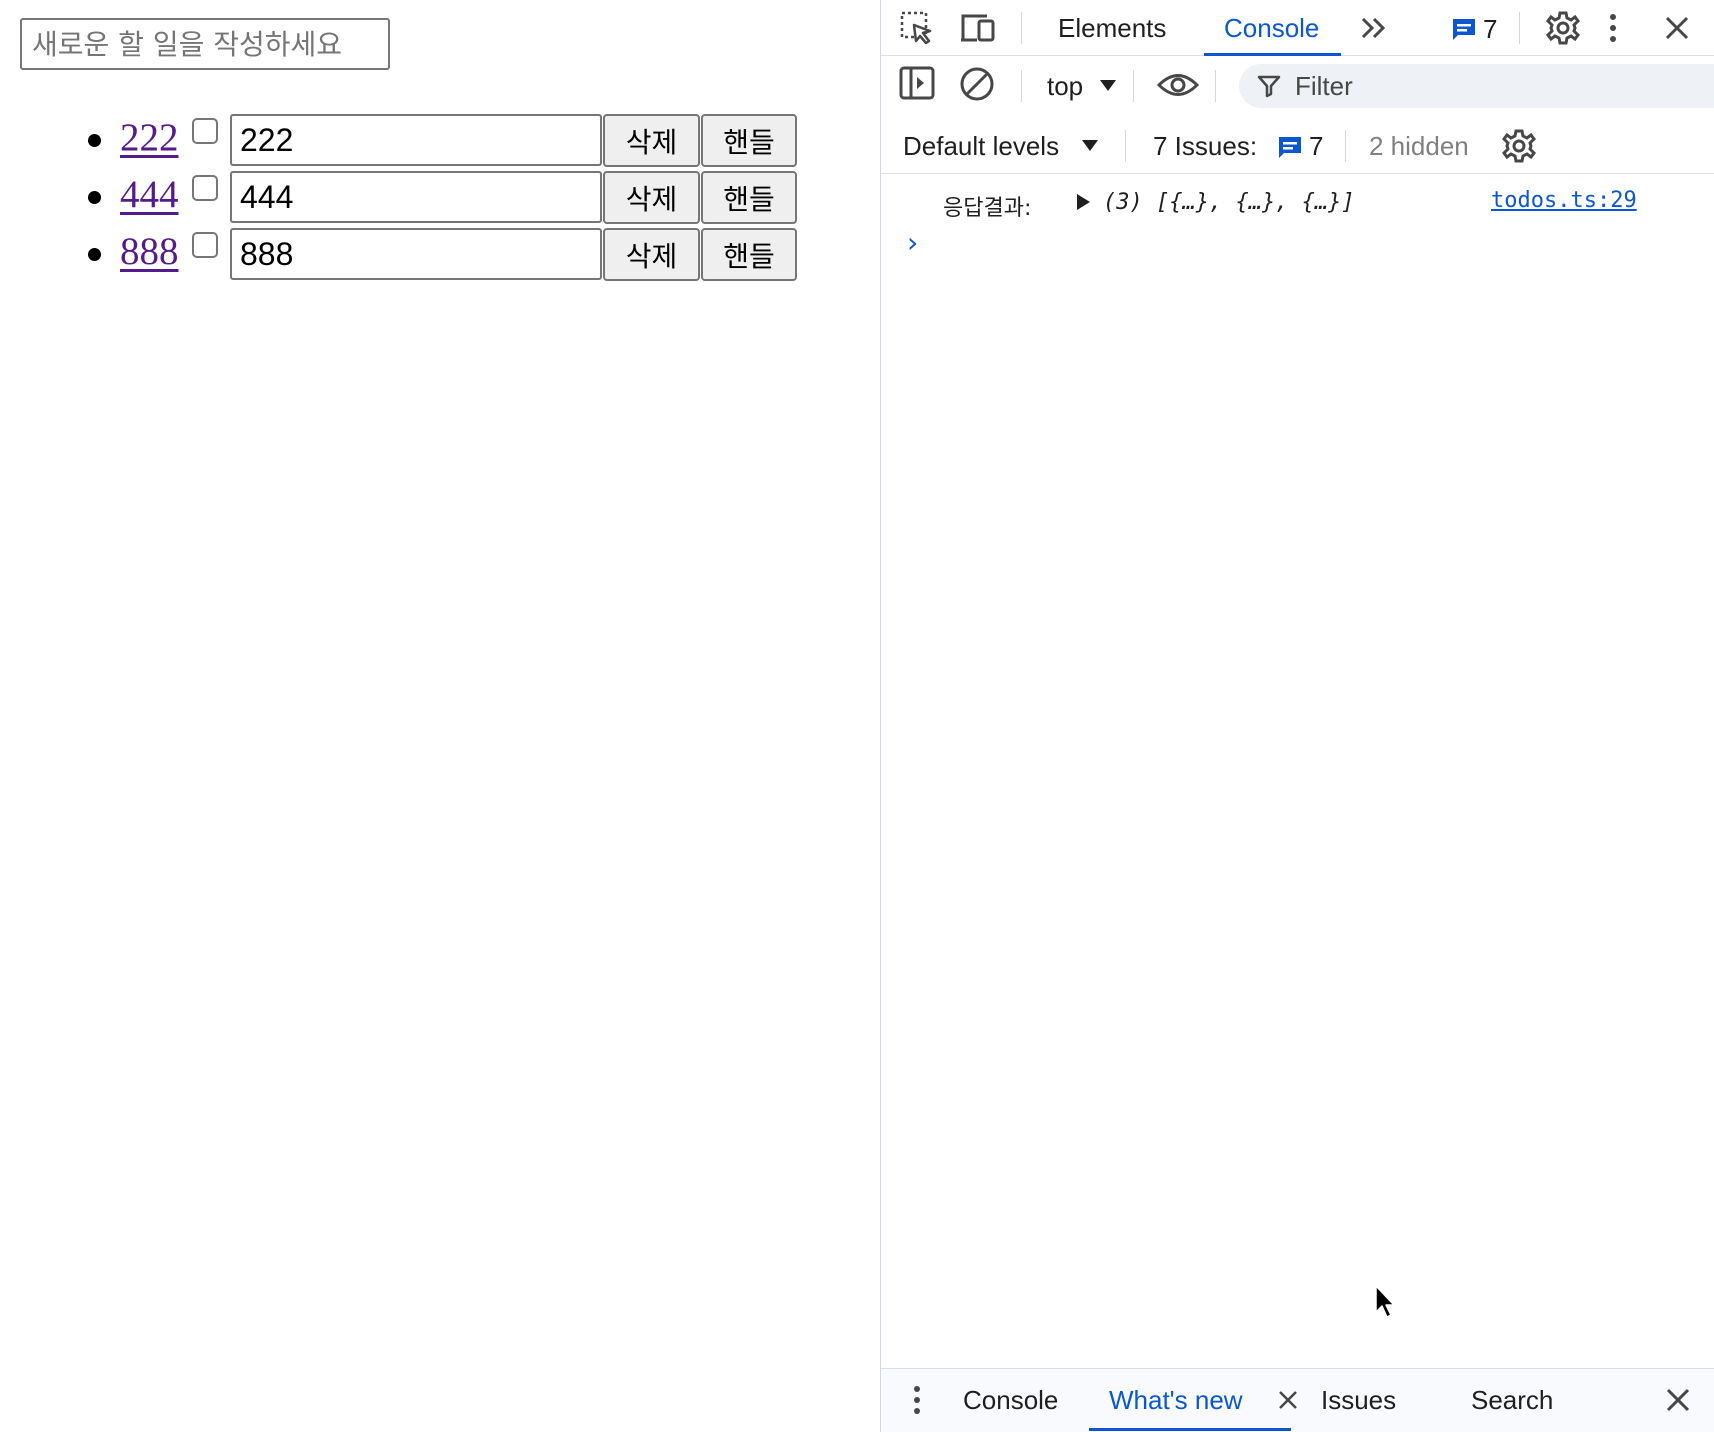 Image resolution: width=1714 pixels, height=1432 pixels. What do you see at coordinates (917, 83) in the screenshot?
I see `sidebar-toggle-icon` at bounding box center [917, 83].